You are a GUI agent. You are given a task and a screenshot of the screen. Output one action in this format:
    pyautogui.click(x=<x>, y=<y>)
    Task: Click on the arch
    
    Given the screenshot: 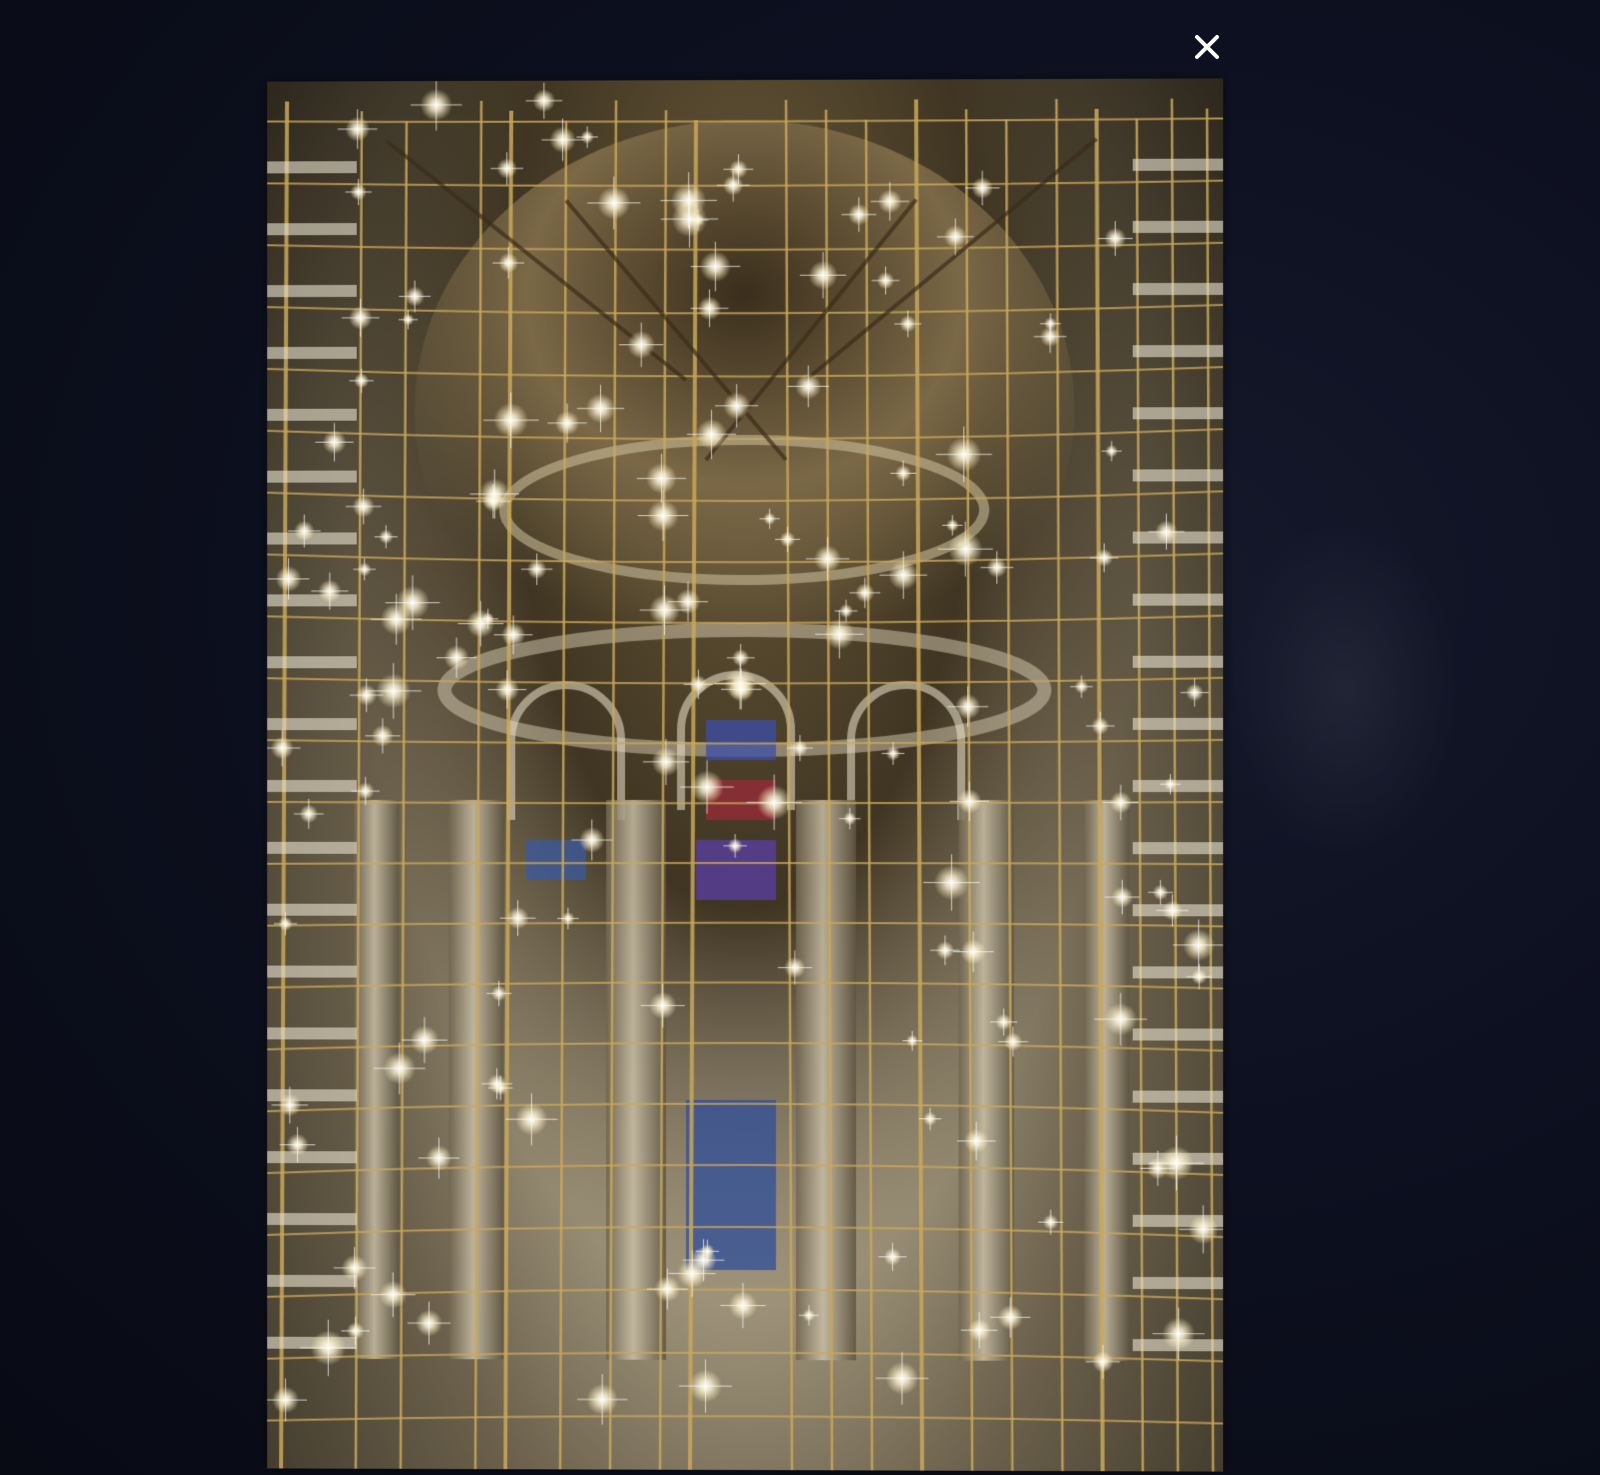 What is the action you would take?
    pyautogui.click(x=566, y=752)
    